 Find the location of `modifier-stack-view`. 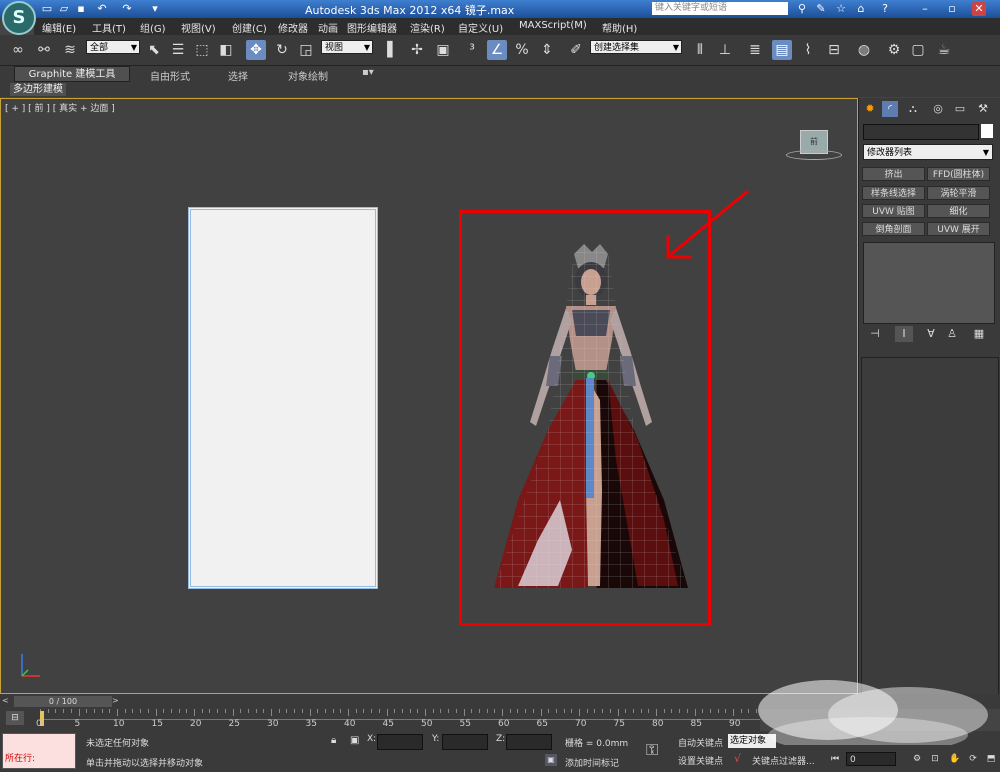

modifier-stack-view is located at coordinates (929, 283).